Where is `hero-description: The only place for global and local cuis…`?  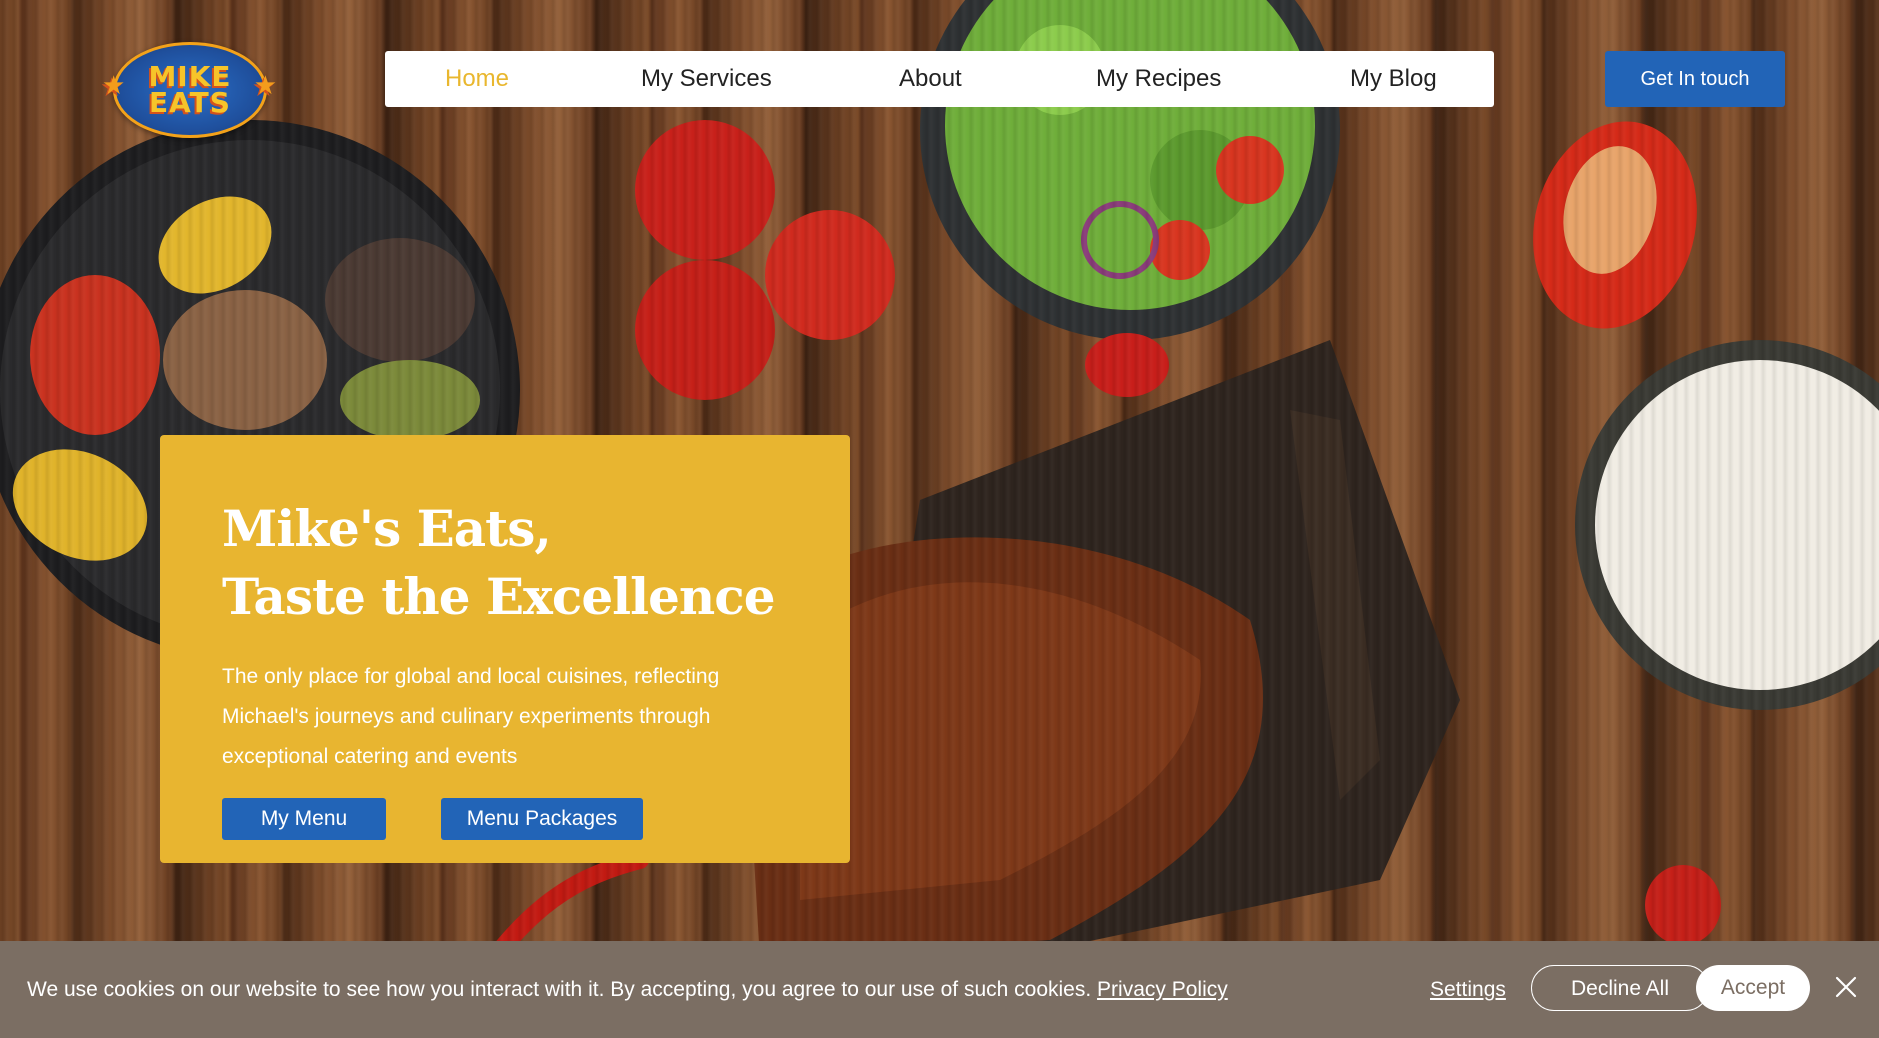 hero-description: The only place for global and local cuis… is located at coordinates (471, 716).